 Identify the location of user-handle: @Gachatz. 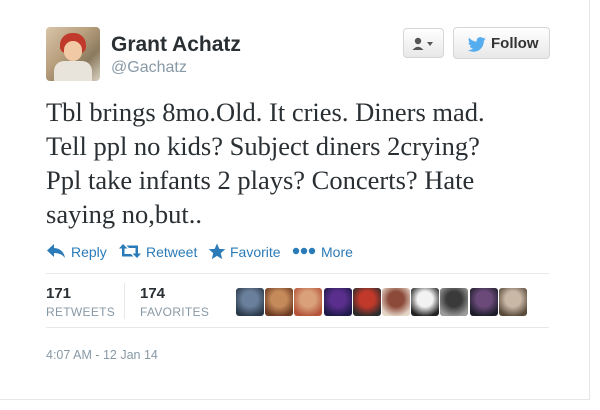
(149, 68).